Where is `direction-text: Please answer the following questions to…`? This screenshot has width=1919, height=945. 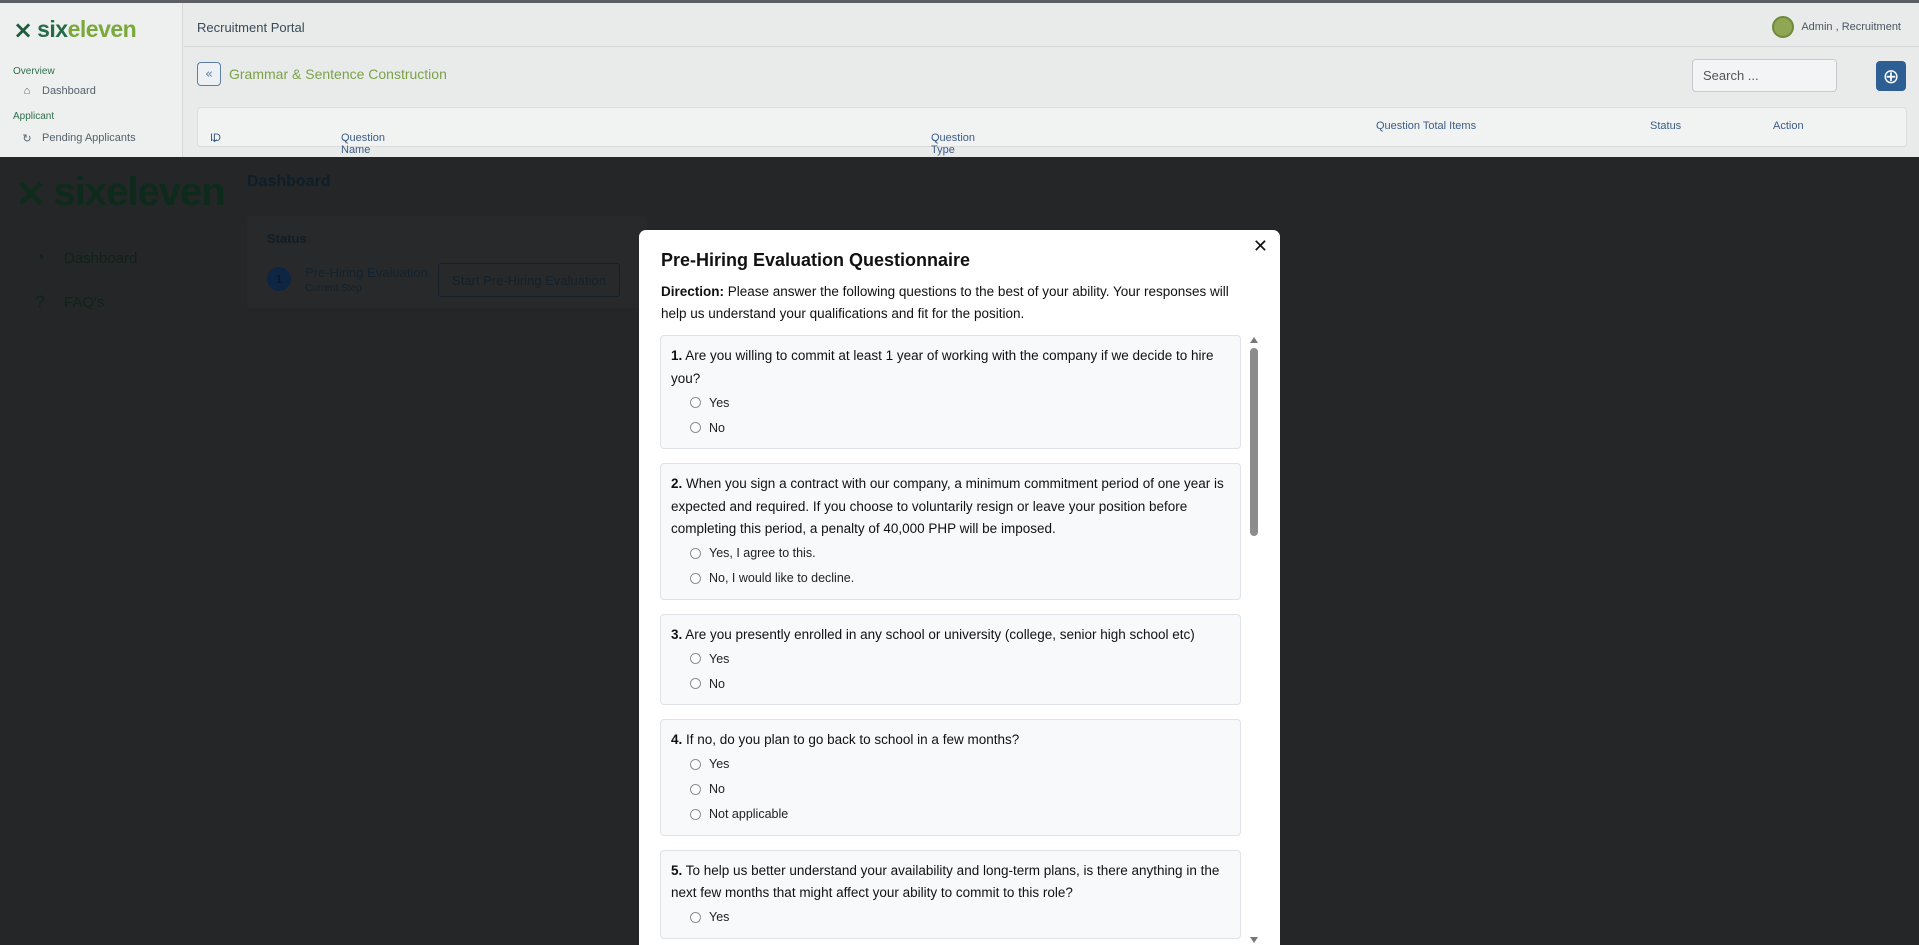
direction-text: Please answer the following questions to… is located at coordinates (945, 302).